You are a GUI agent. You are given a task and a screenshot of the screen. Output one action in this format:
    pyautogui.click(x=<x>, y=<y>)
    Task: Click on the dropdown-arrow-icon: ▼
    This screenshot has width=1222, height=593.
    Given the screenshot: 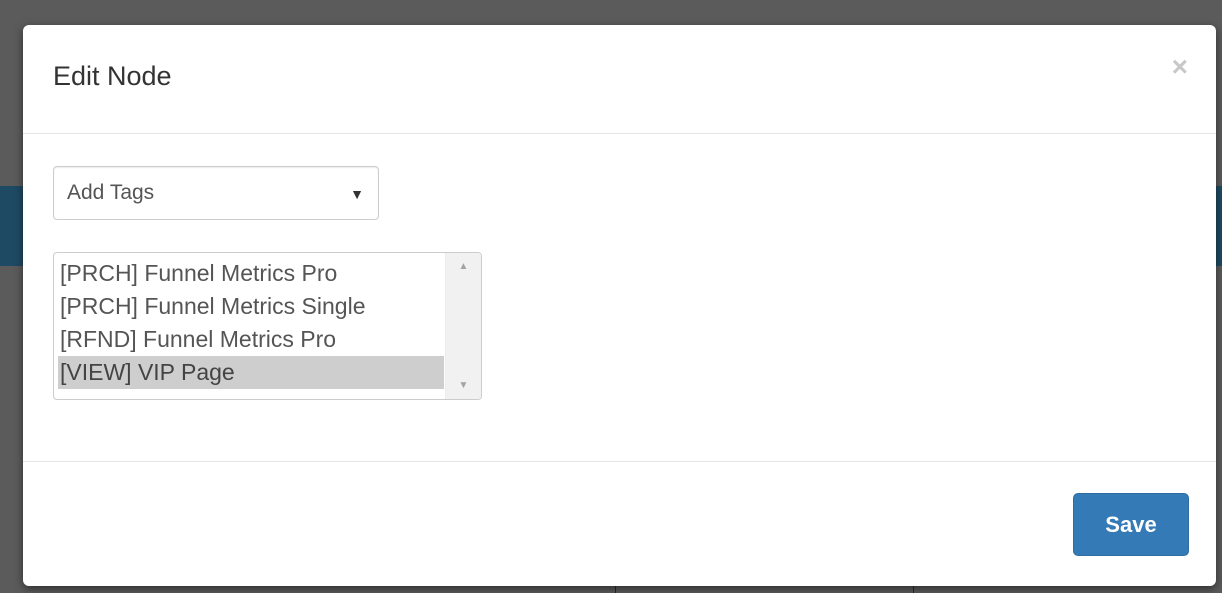 What is the action you would take?
    pyautogui.click(x=357, y=194)
    